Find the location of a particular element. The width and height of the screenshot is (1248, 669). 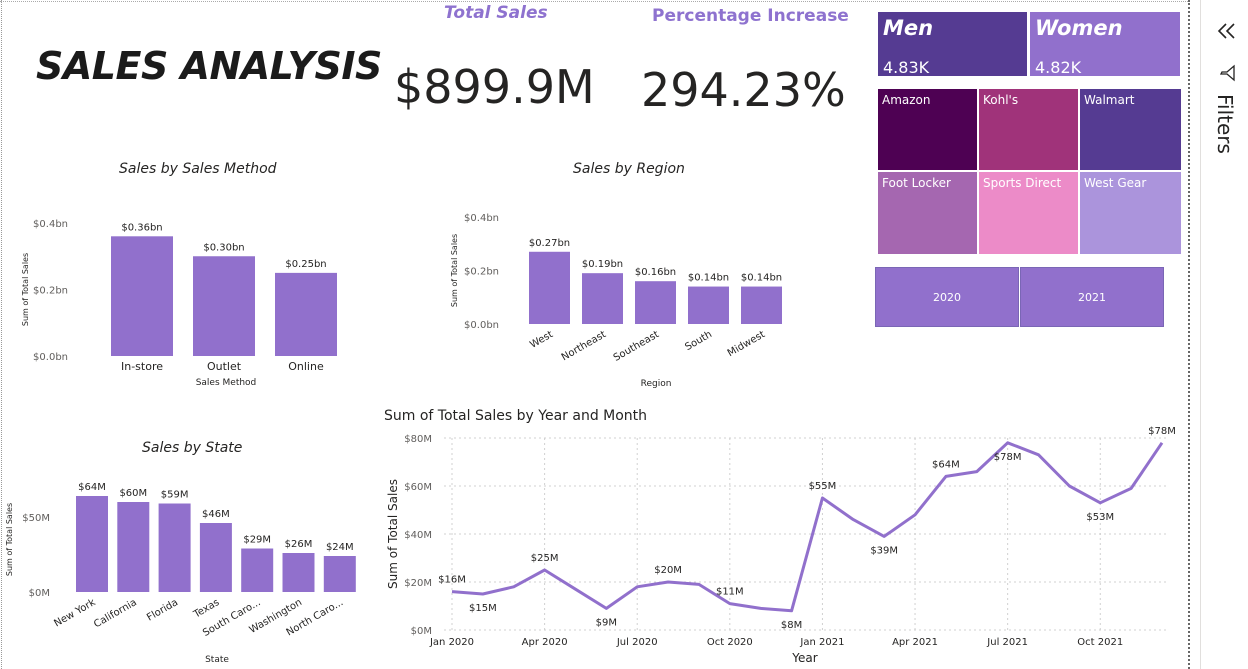

year-slicer-2020: 2020 is located at coordinates (947, 297).